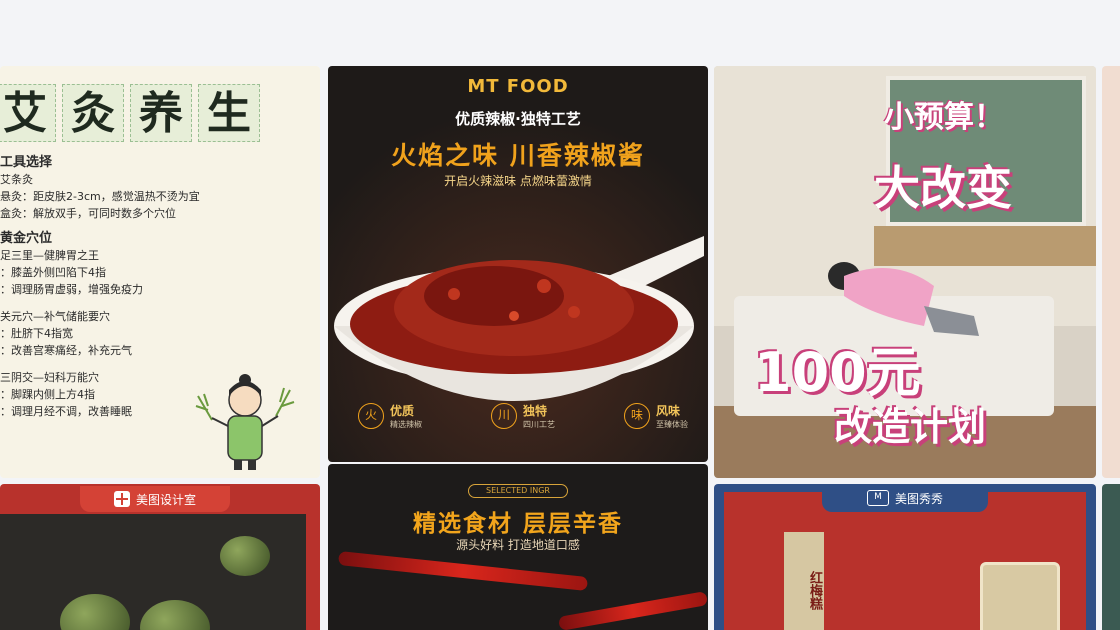 The image size is (1120, 630). I want to click on template-card-meitu: 红梅糕 M 美图秀秀, so click(905, 557).